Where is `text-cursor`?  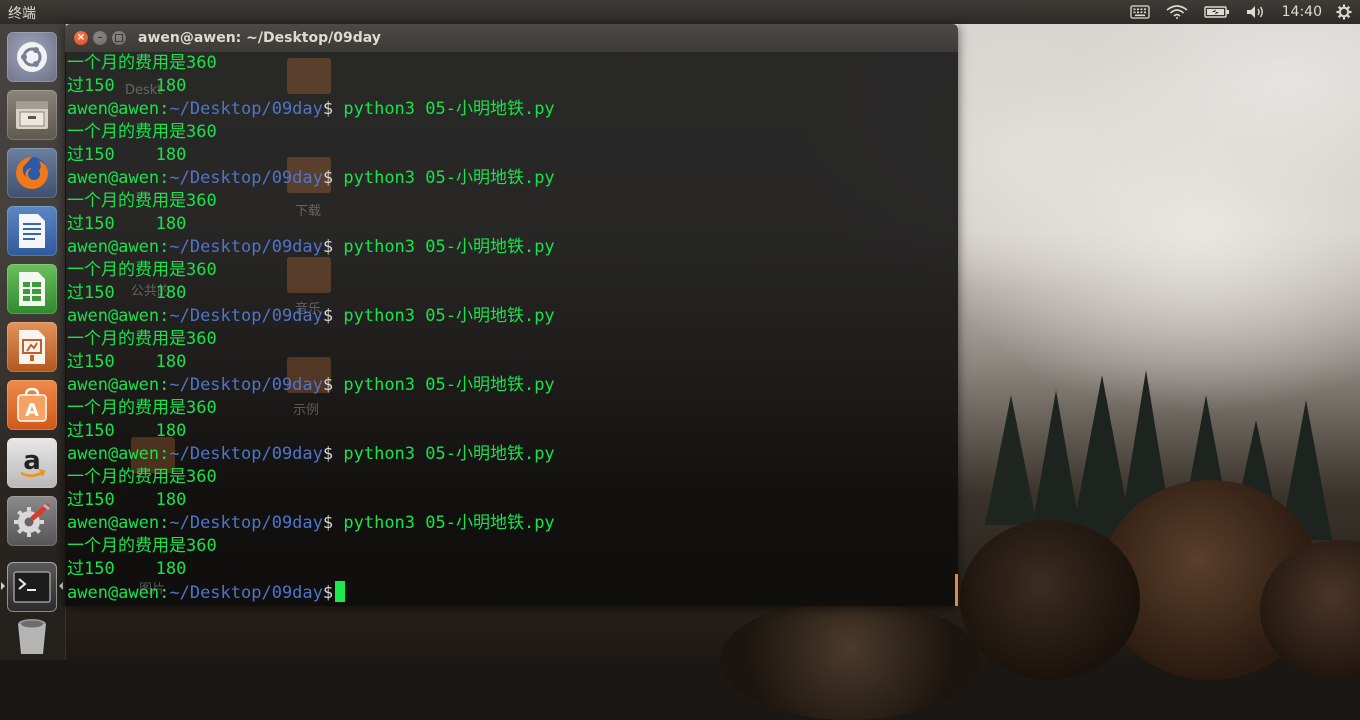
text-cursor is located at coordinates (340, 591).